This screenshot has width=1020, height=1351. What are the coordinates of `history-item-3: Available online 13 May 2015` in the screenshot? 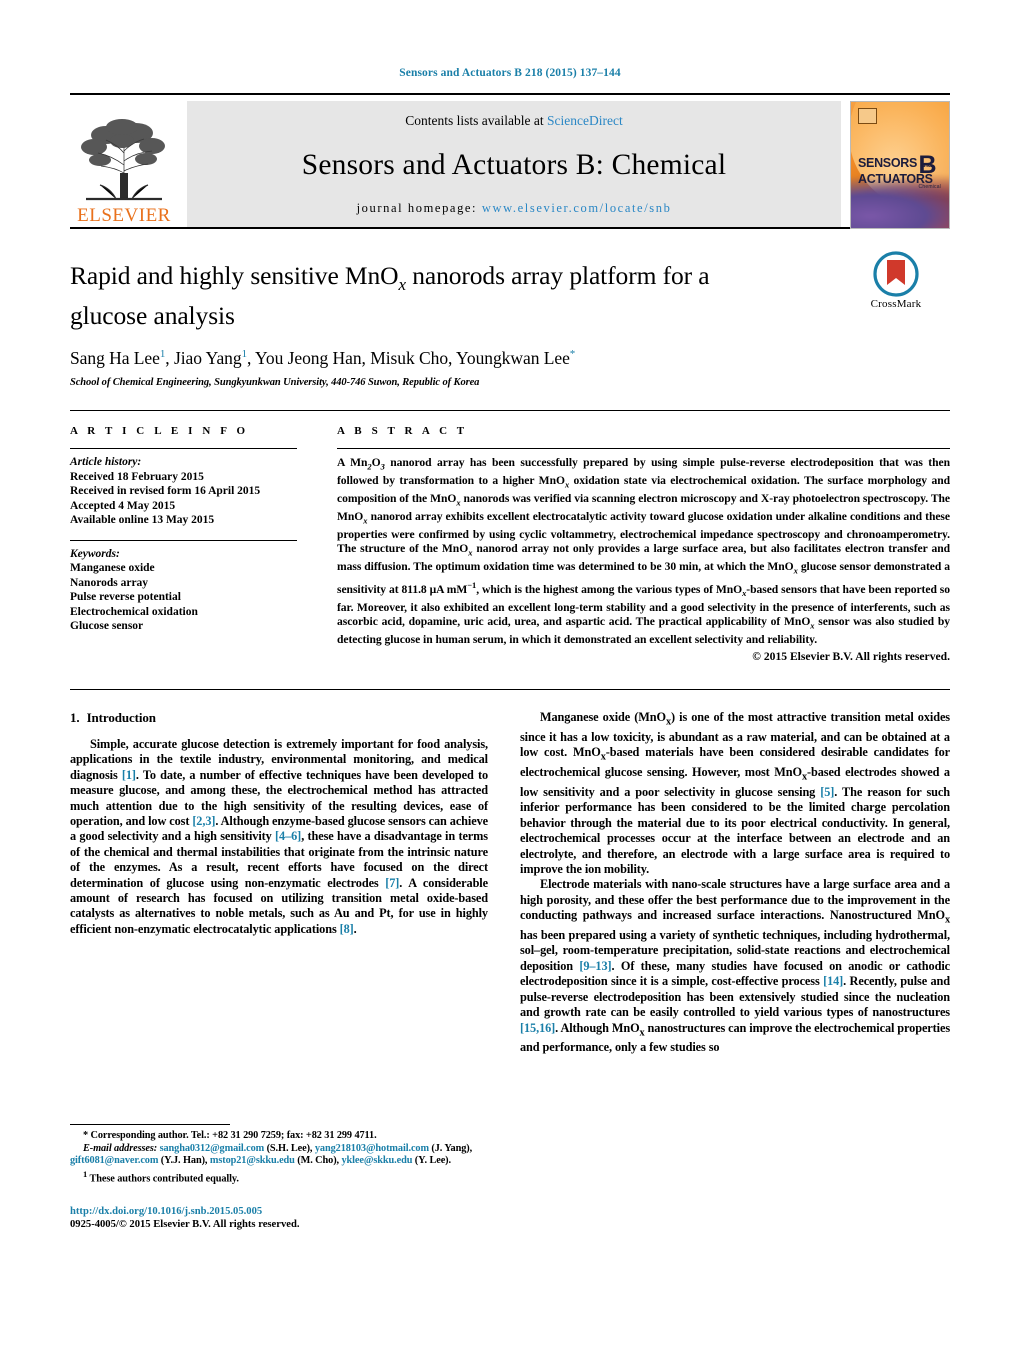 It's located at (142, 520).